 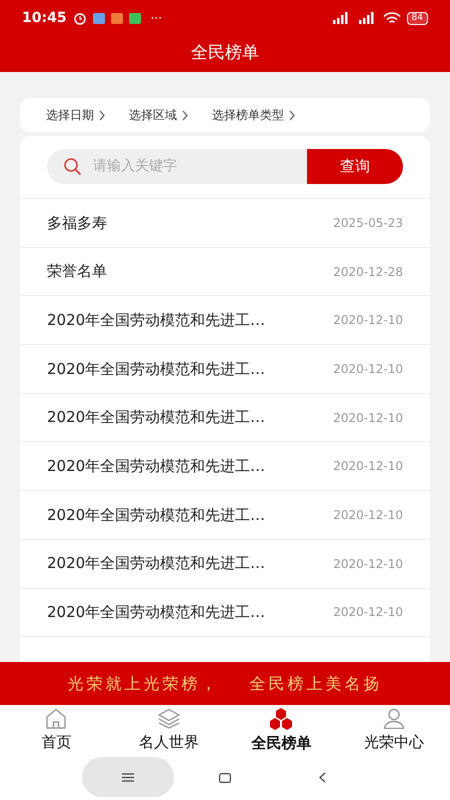 I want to click on back-key-icon, so click(x=322, y=777).